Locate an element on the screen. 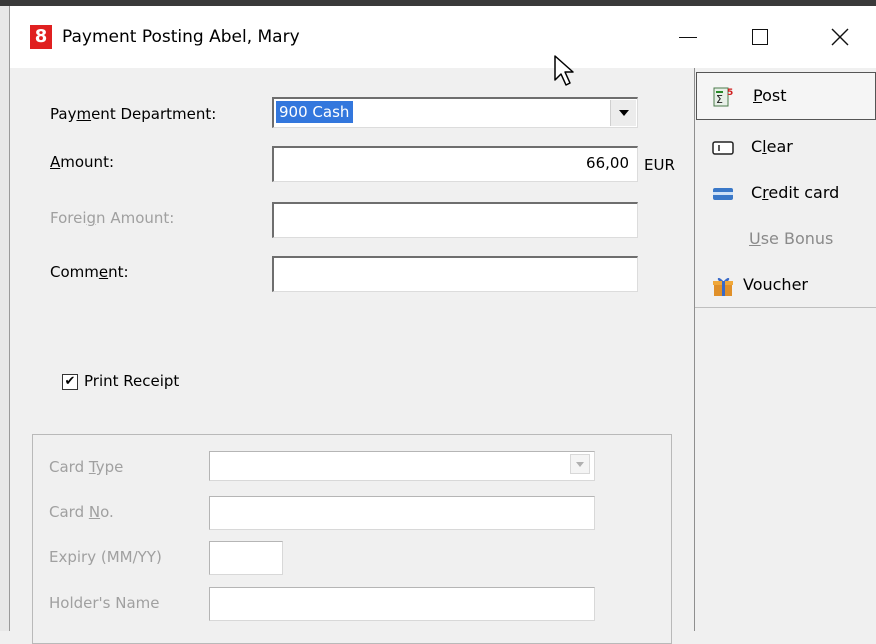  minimize-icon is located at coordinates (688, 37).